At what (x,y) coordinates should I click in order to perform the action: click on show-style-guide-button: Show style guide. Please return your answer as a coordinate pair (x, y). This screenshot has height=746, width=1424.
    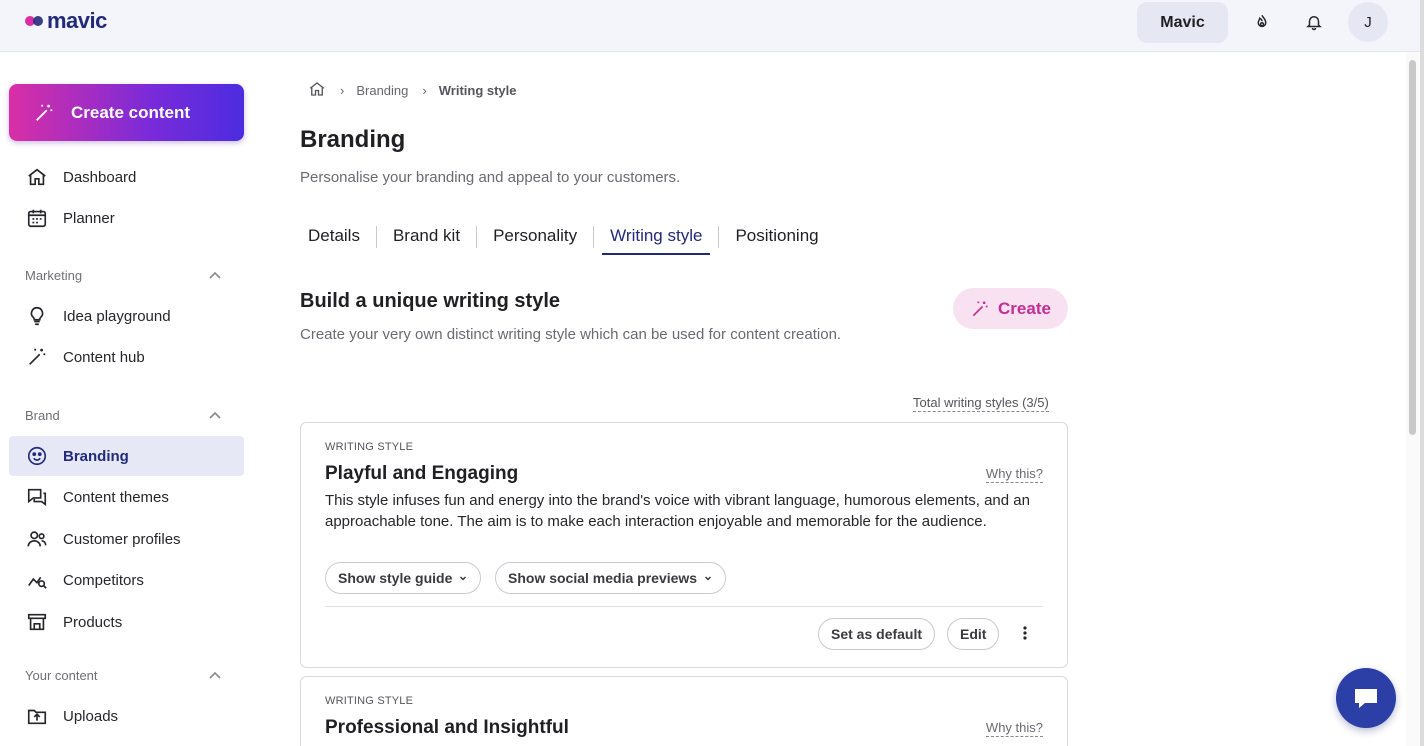
    Looking at the image, I should click on (403, 578).